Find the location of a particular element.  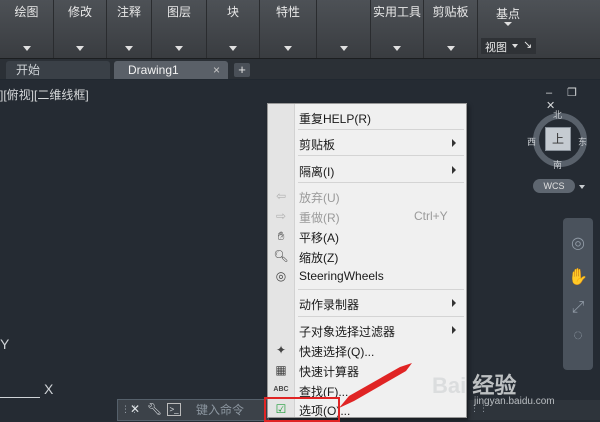

ribbon-panel-properties: 特性 is located at coordinates (288, 29).